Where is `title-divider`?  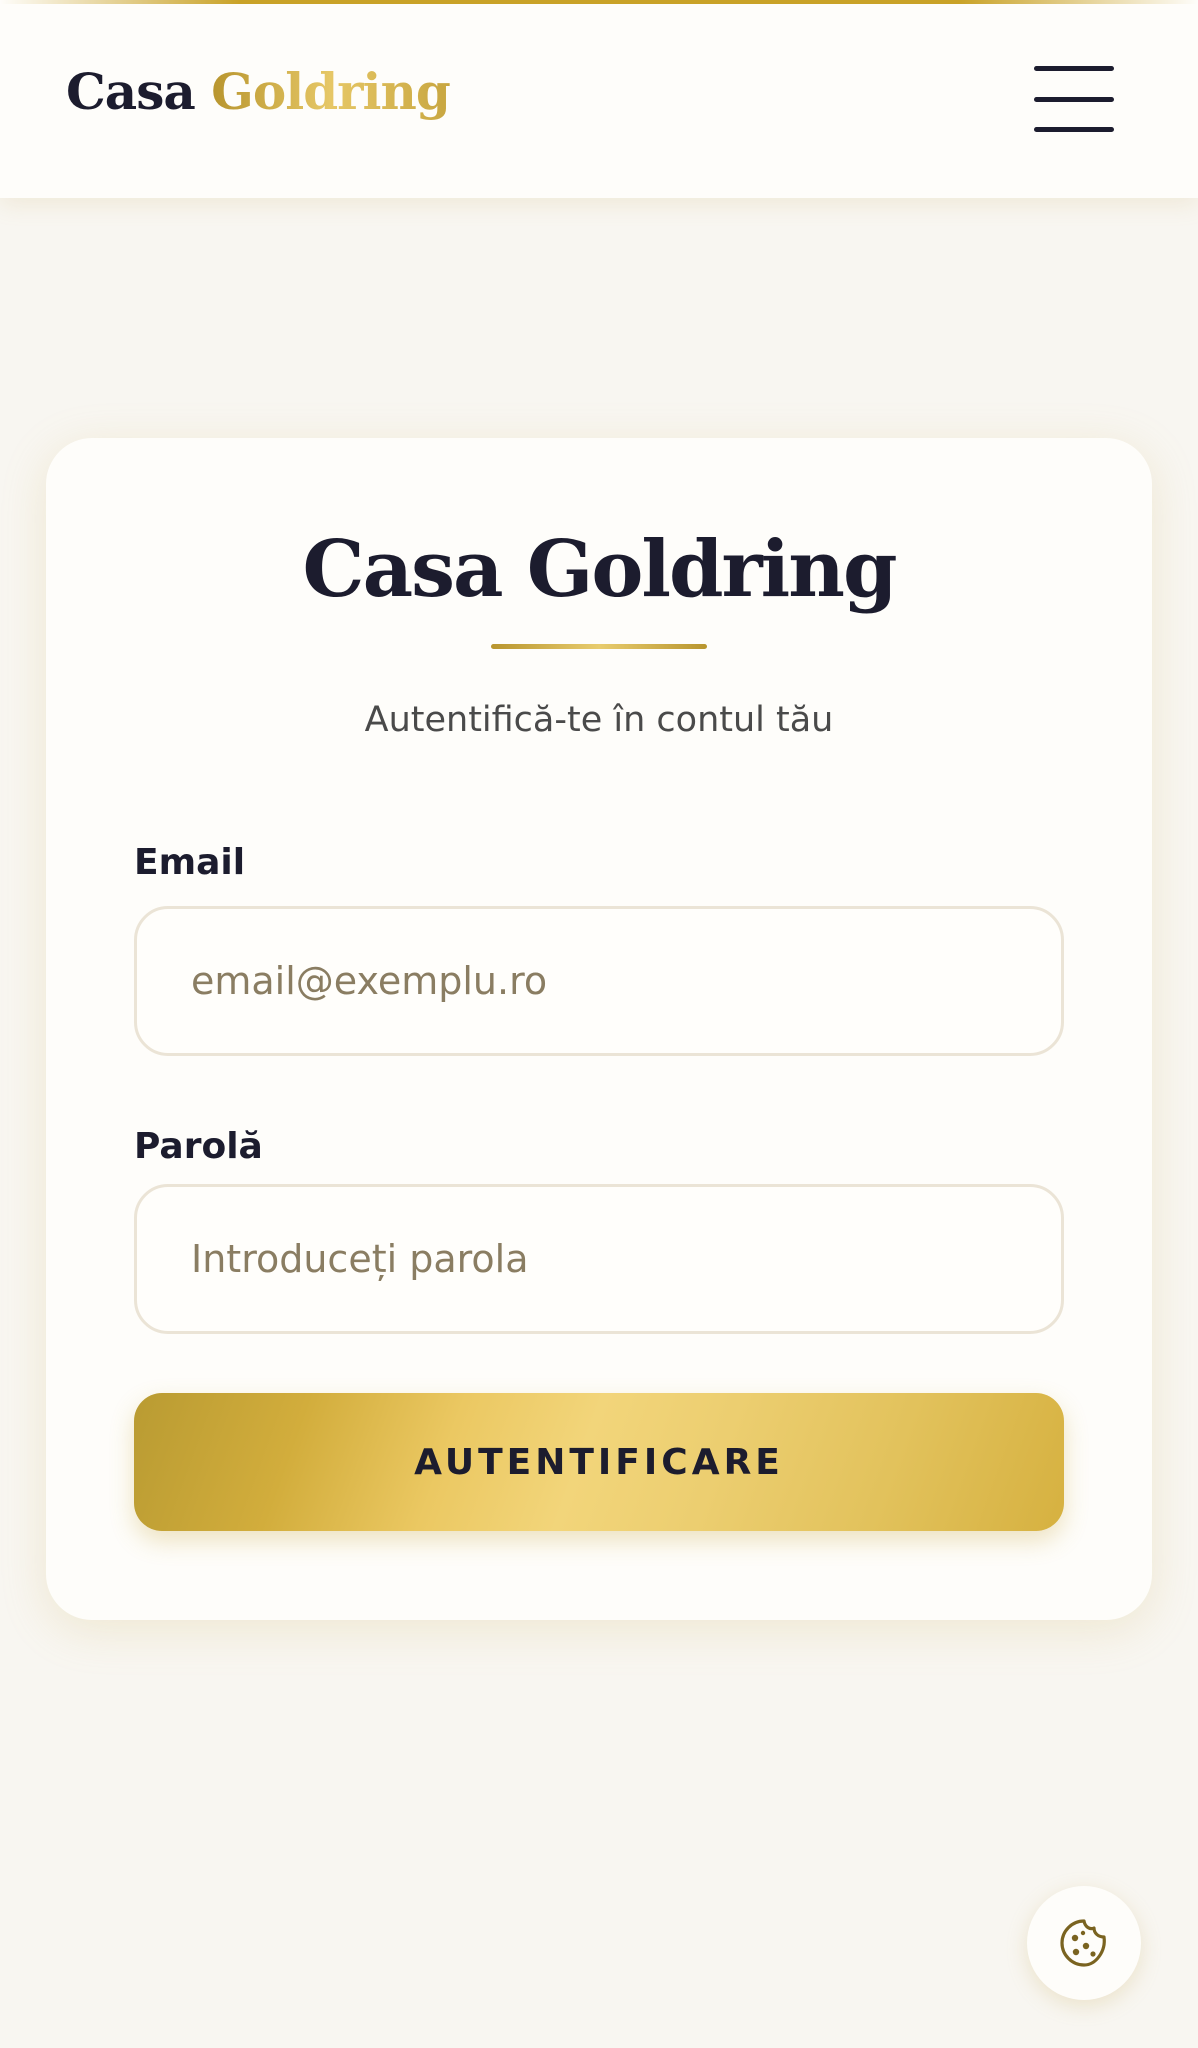
title-divider is located at coordinates (599, 646).